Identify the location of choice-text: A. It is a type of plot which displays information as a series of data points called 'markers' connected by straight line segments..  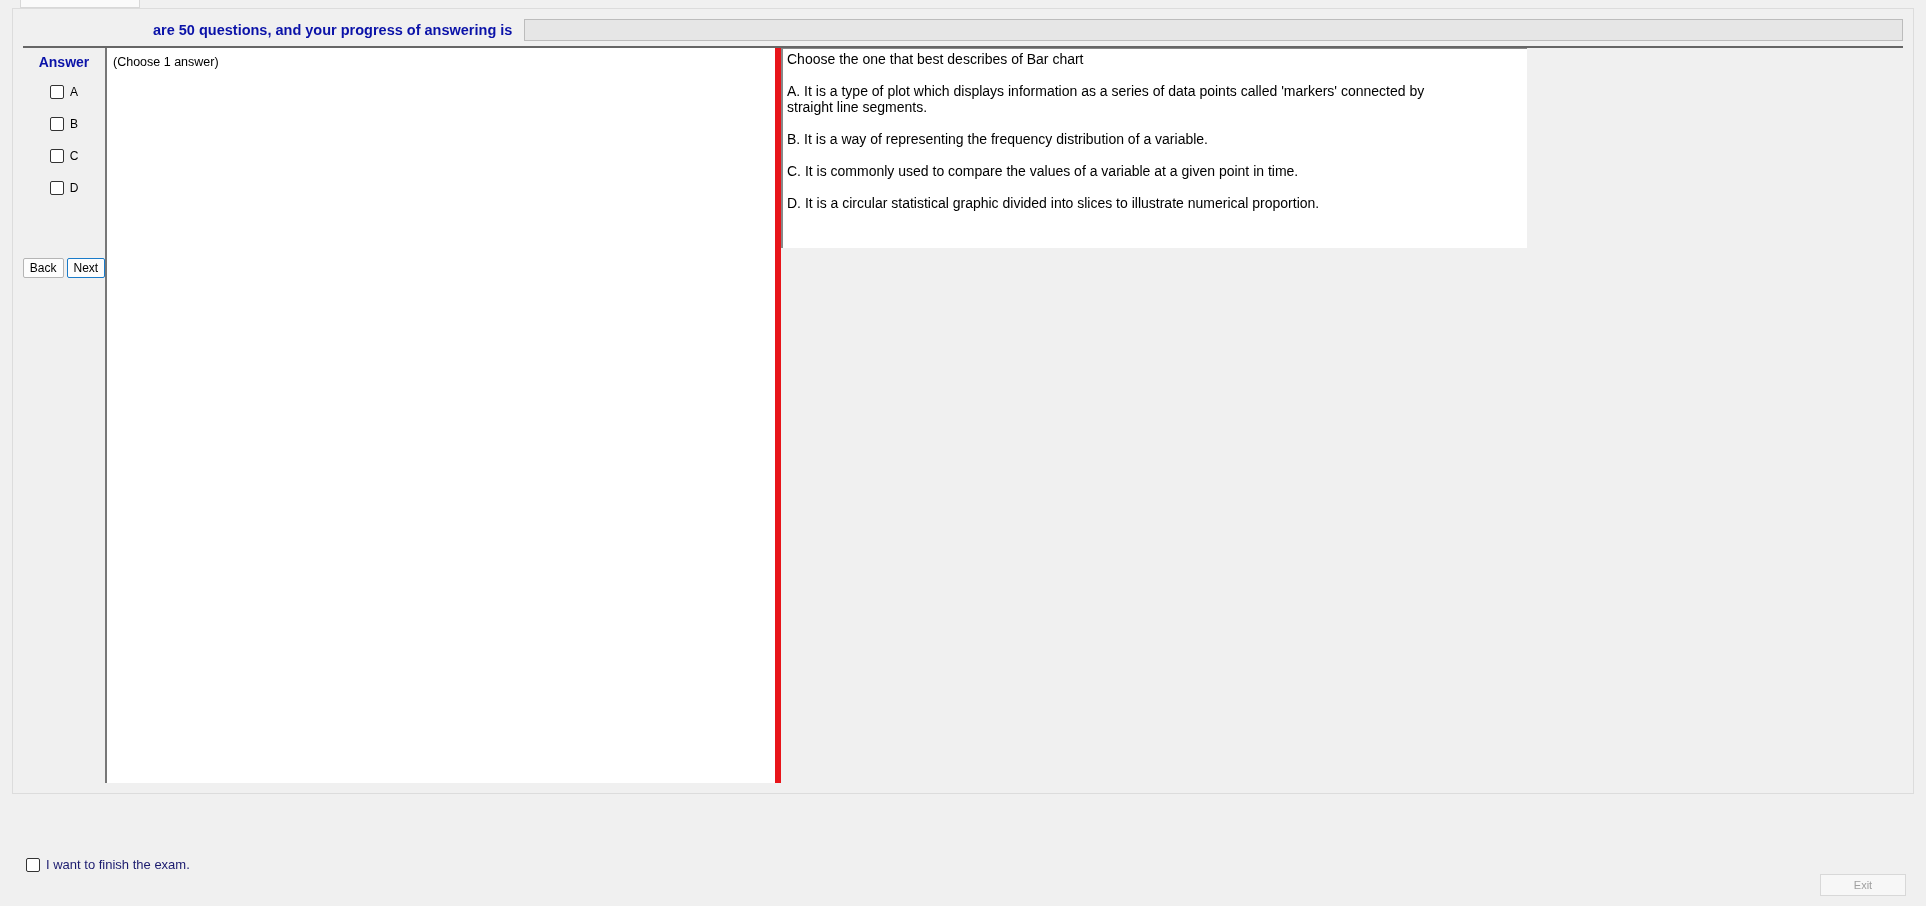
(1106, 99).